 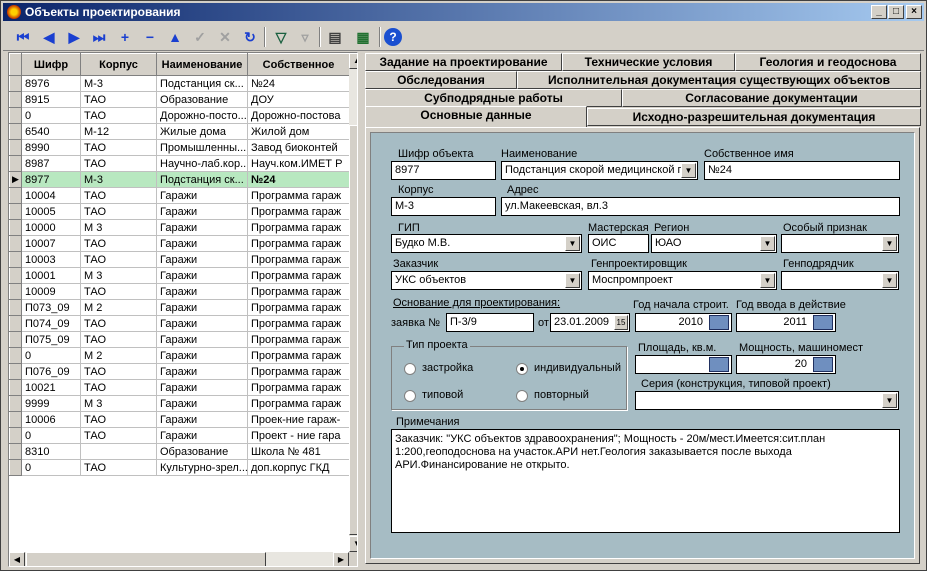 I want to click on cell-shifr: 8987, so click(x=51, y=163).